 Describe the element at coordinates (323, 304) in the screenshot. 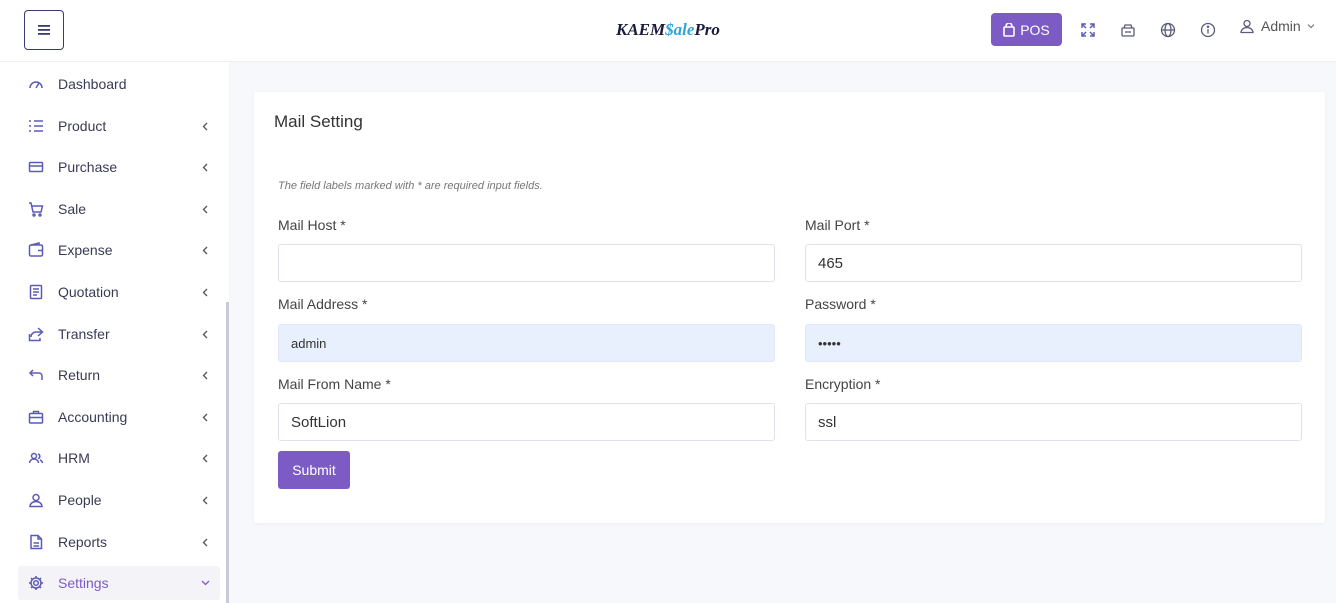

I see `mail-address-label: Mail Address *` at that location.